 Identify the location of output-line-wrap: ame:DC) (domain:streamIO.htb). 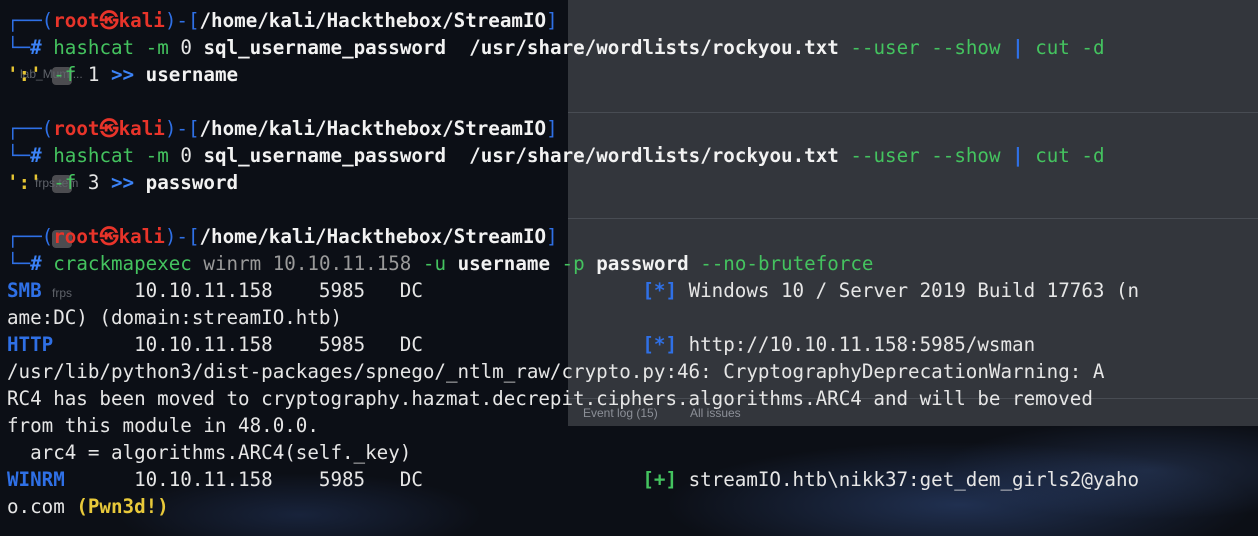
(174, 317).